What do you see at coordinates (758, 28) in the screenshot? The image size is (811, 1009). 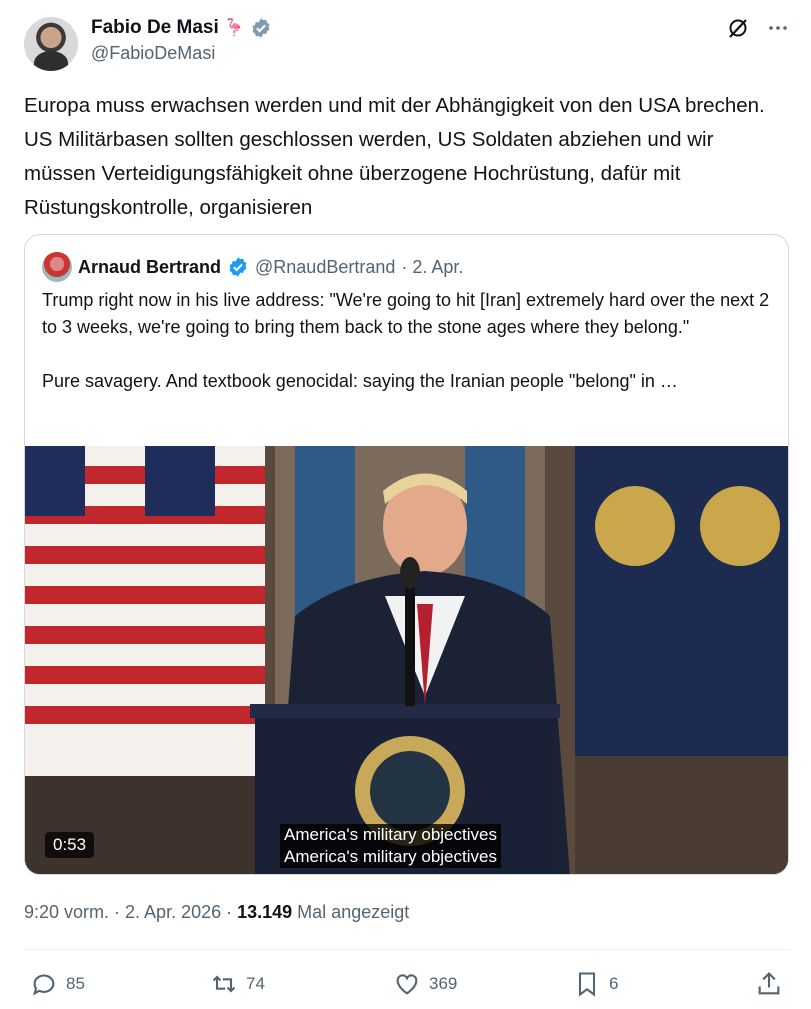 I see `header-actions` at bounding box center [758, 28].